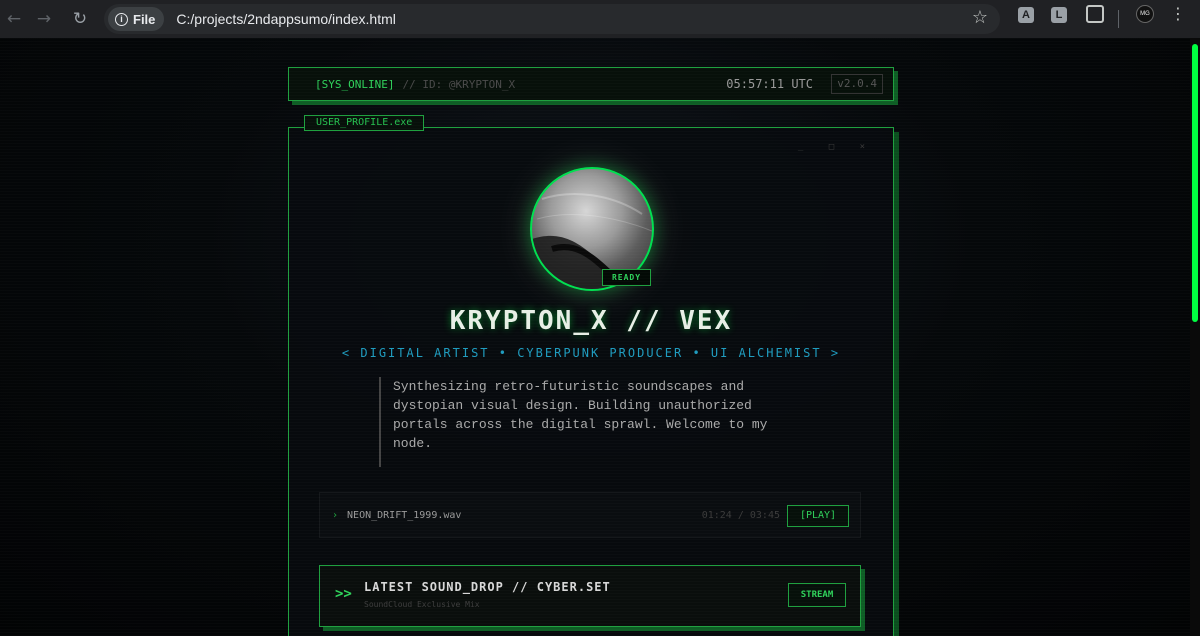 This screenshot has width=1200, height=636. Describe the element at coordinates (364, 123) in the screenshot. I see `profile-window-tab: USER_PROFILE.exe` at that location.